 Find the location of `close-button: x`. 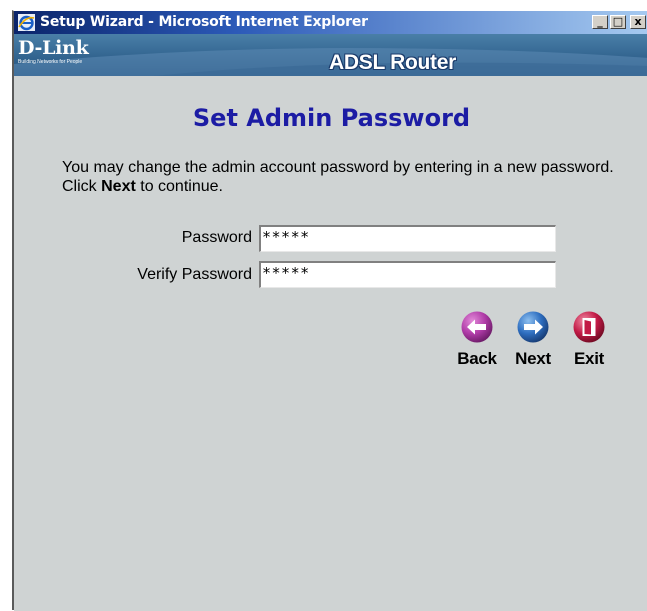

close-button: x is located at coordinates (638, 22).